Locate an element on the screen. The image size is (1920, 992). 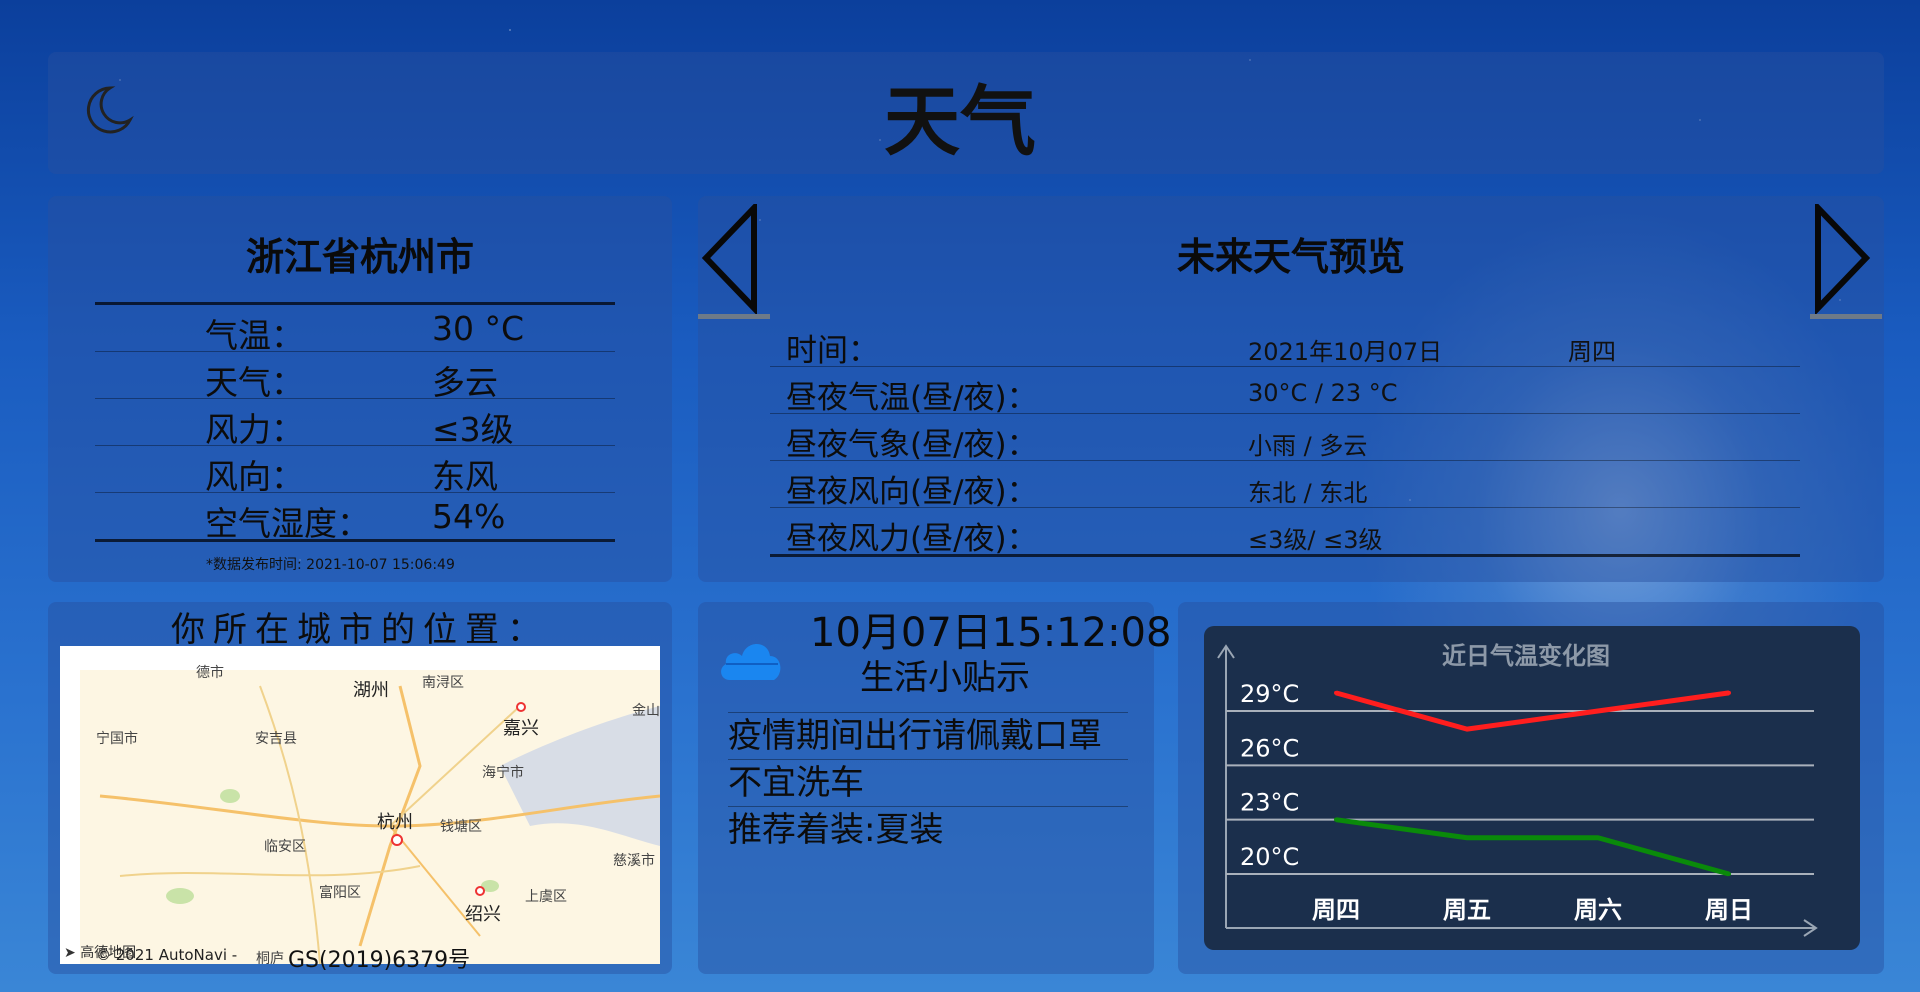
row-value: 54% is located at coordinates (469, 516).